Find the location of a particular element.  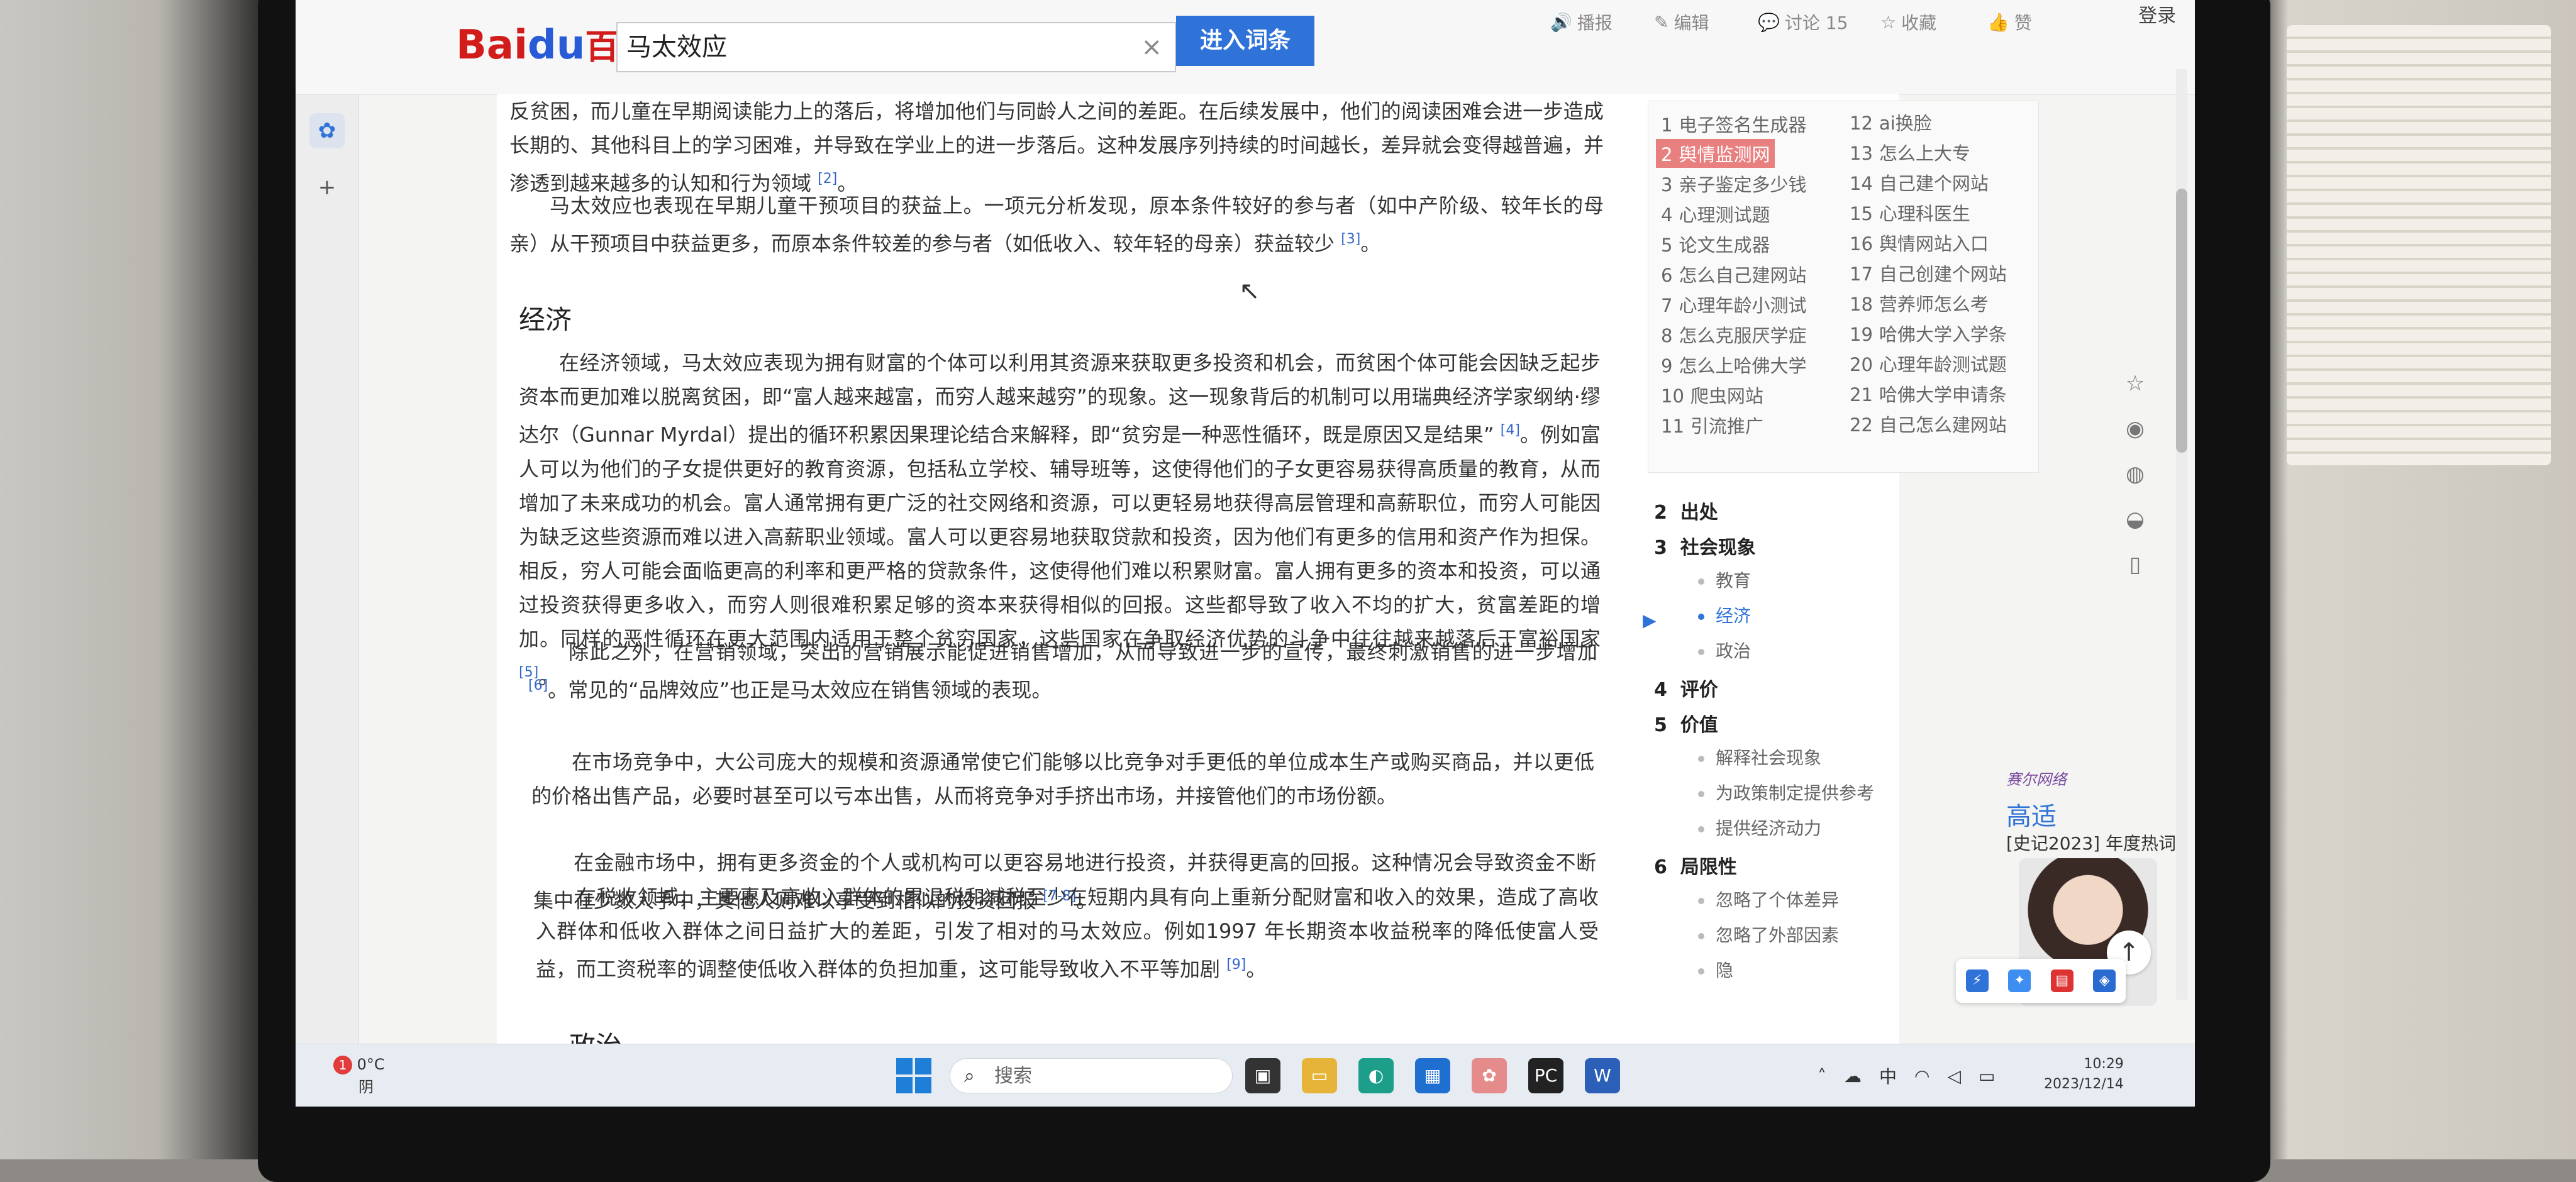

baidu-paw-icon: ✿ is located at coordinates (327, 130).